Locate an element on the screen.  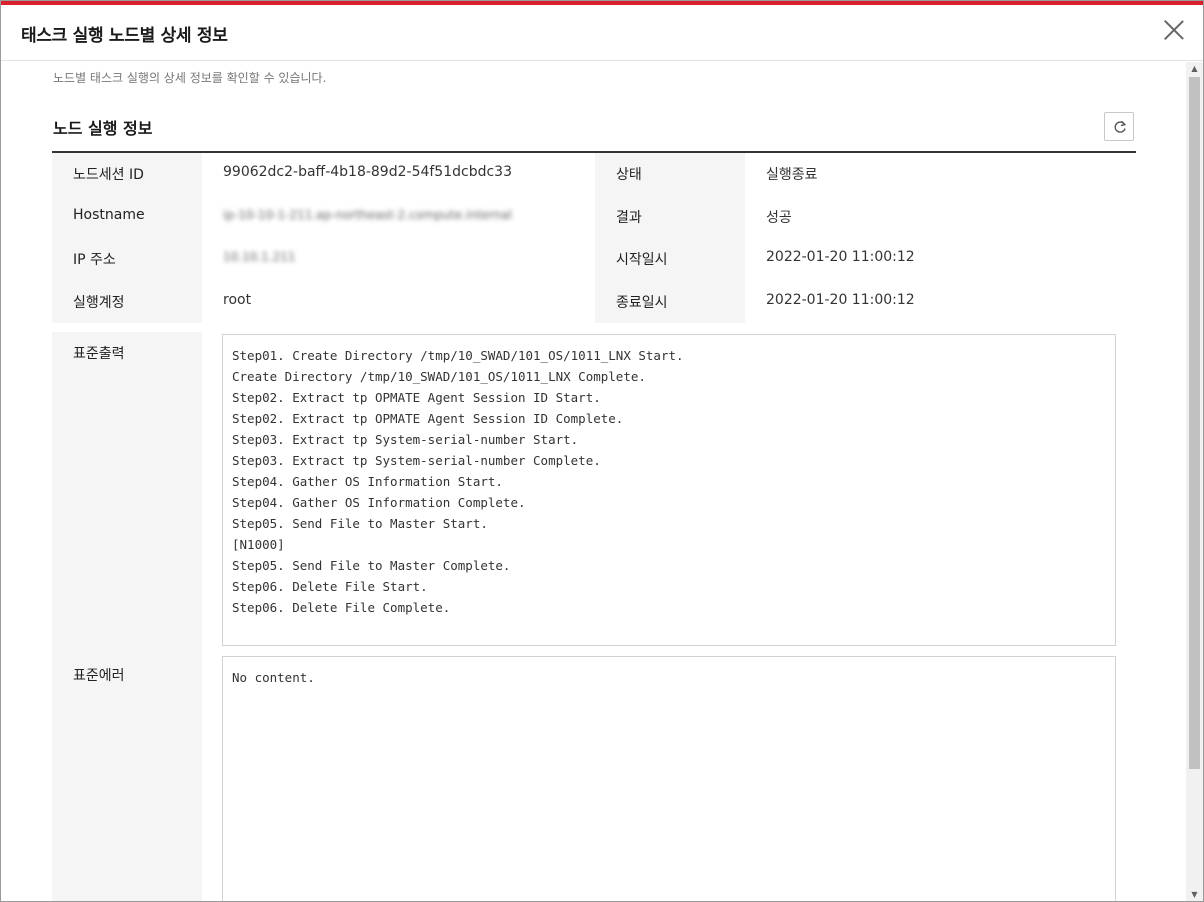
session-id-value: 99062dc2-baff-4b18-89d2-54f51dcbdc33 is located at coordinates (367, 172).